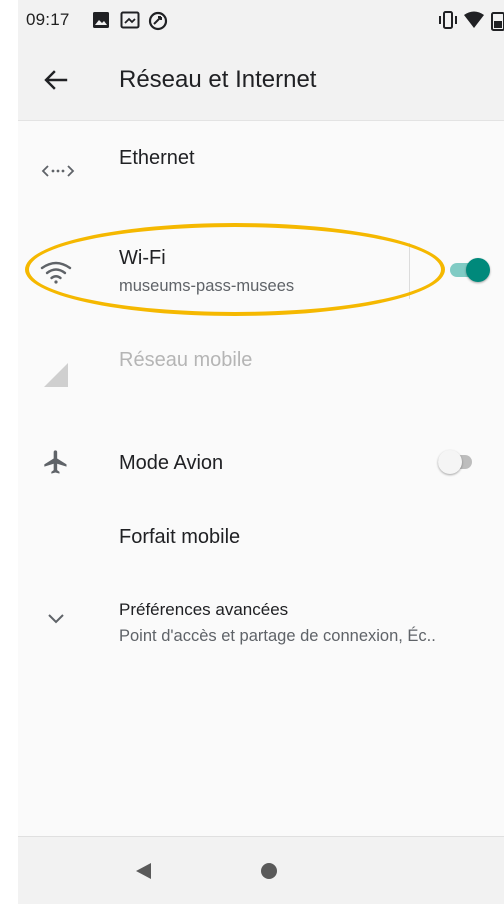  I want to click on back-button, so click(56, 80).